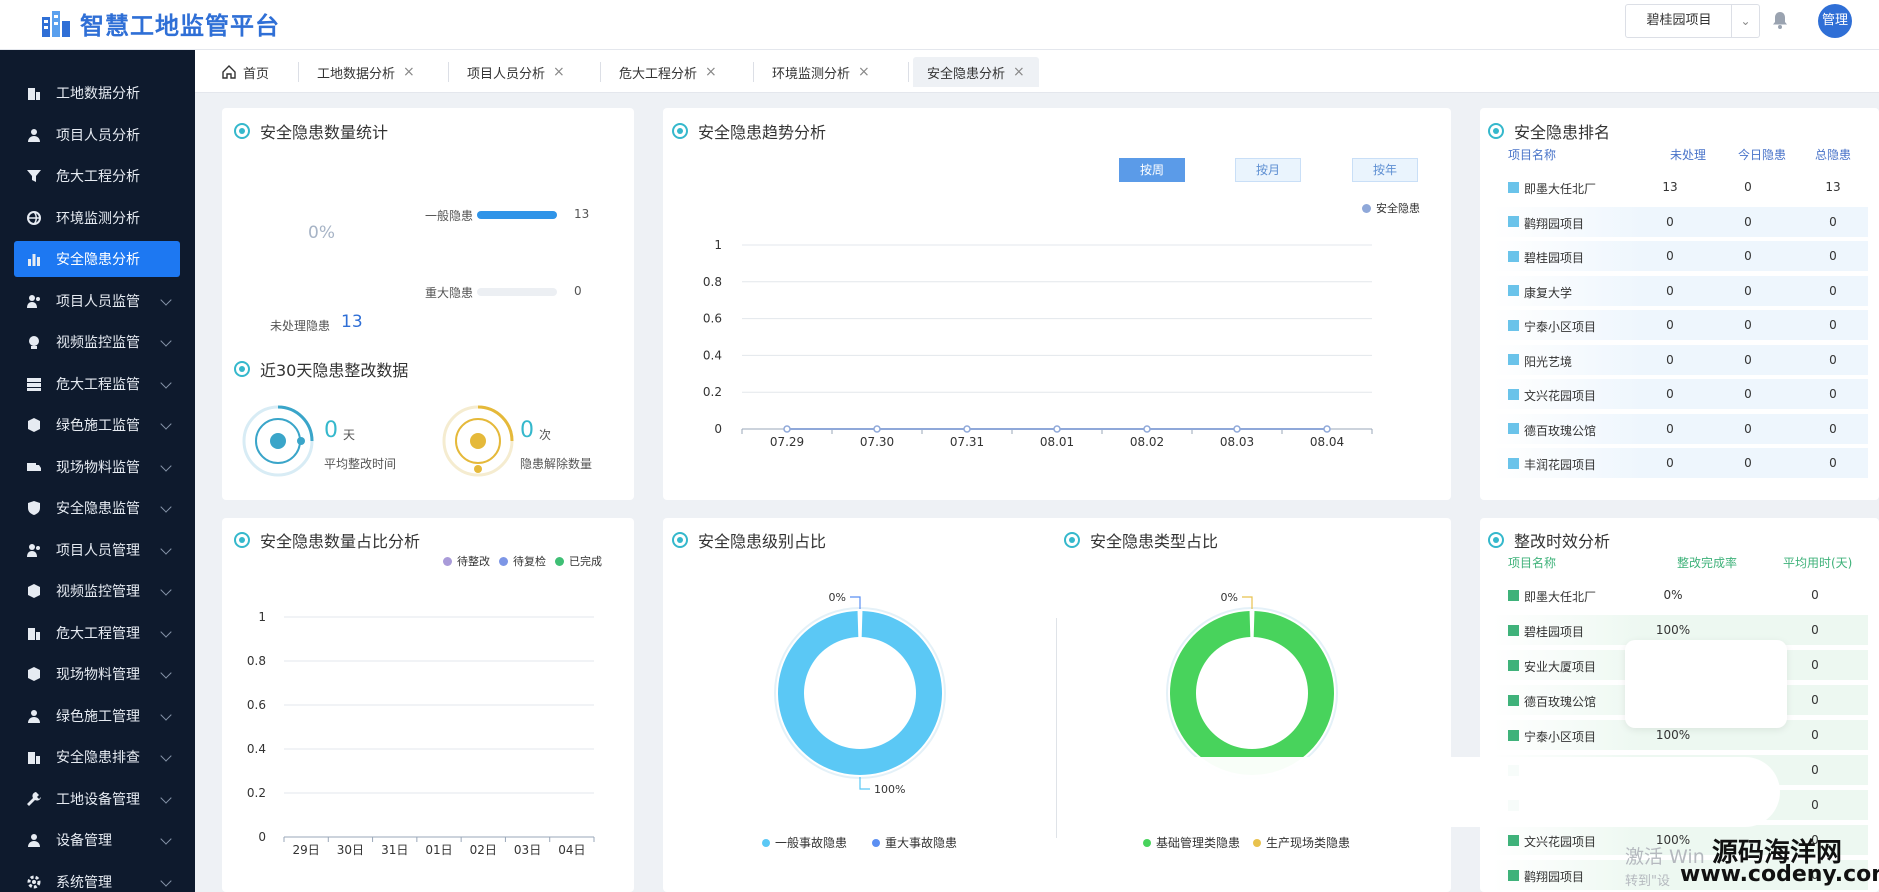  What do you see at coordinates (529, 561) in the screenshot?
I see `legend-label: 待复检` at bounding box center [529, 561].